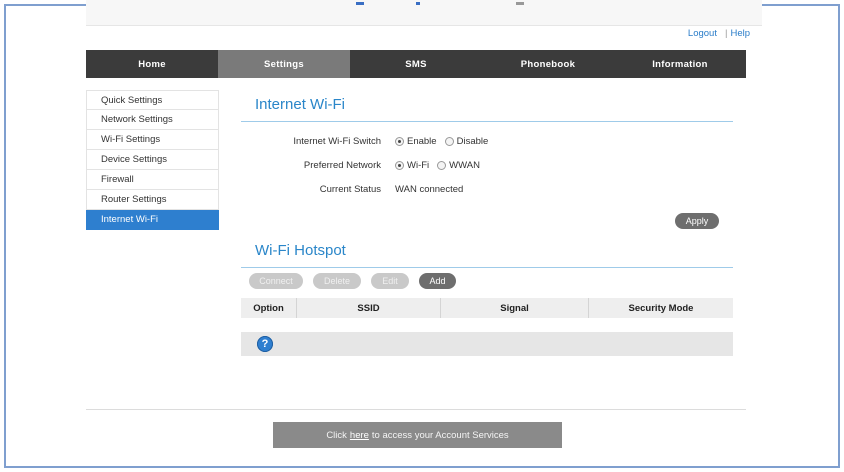  I want to click on top-links: Logout | Help, so click(719, 33).